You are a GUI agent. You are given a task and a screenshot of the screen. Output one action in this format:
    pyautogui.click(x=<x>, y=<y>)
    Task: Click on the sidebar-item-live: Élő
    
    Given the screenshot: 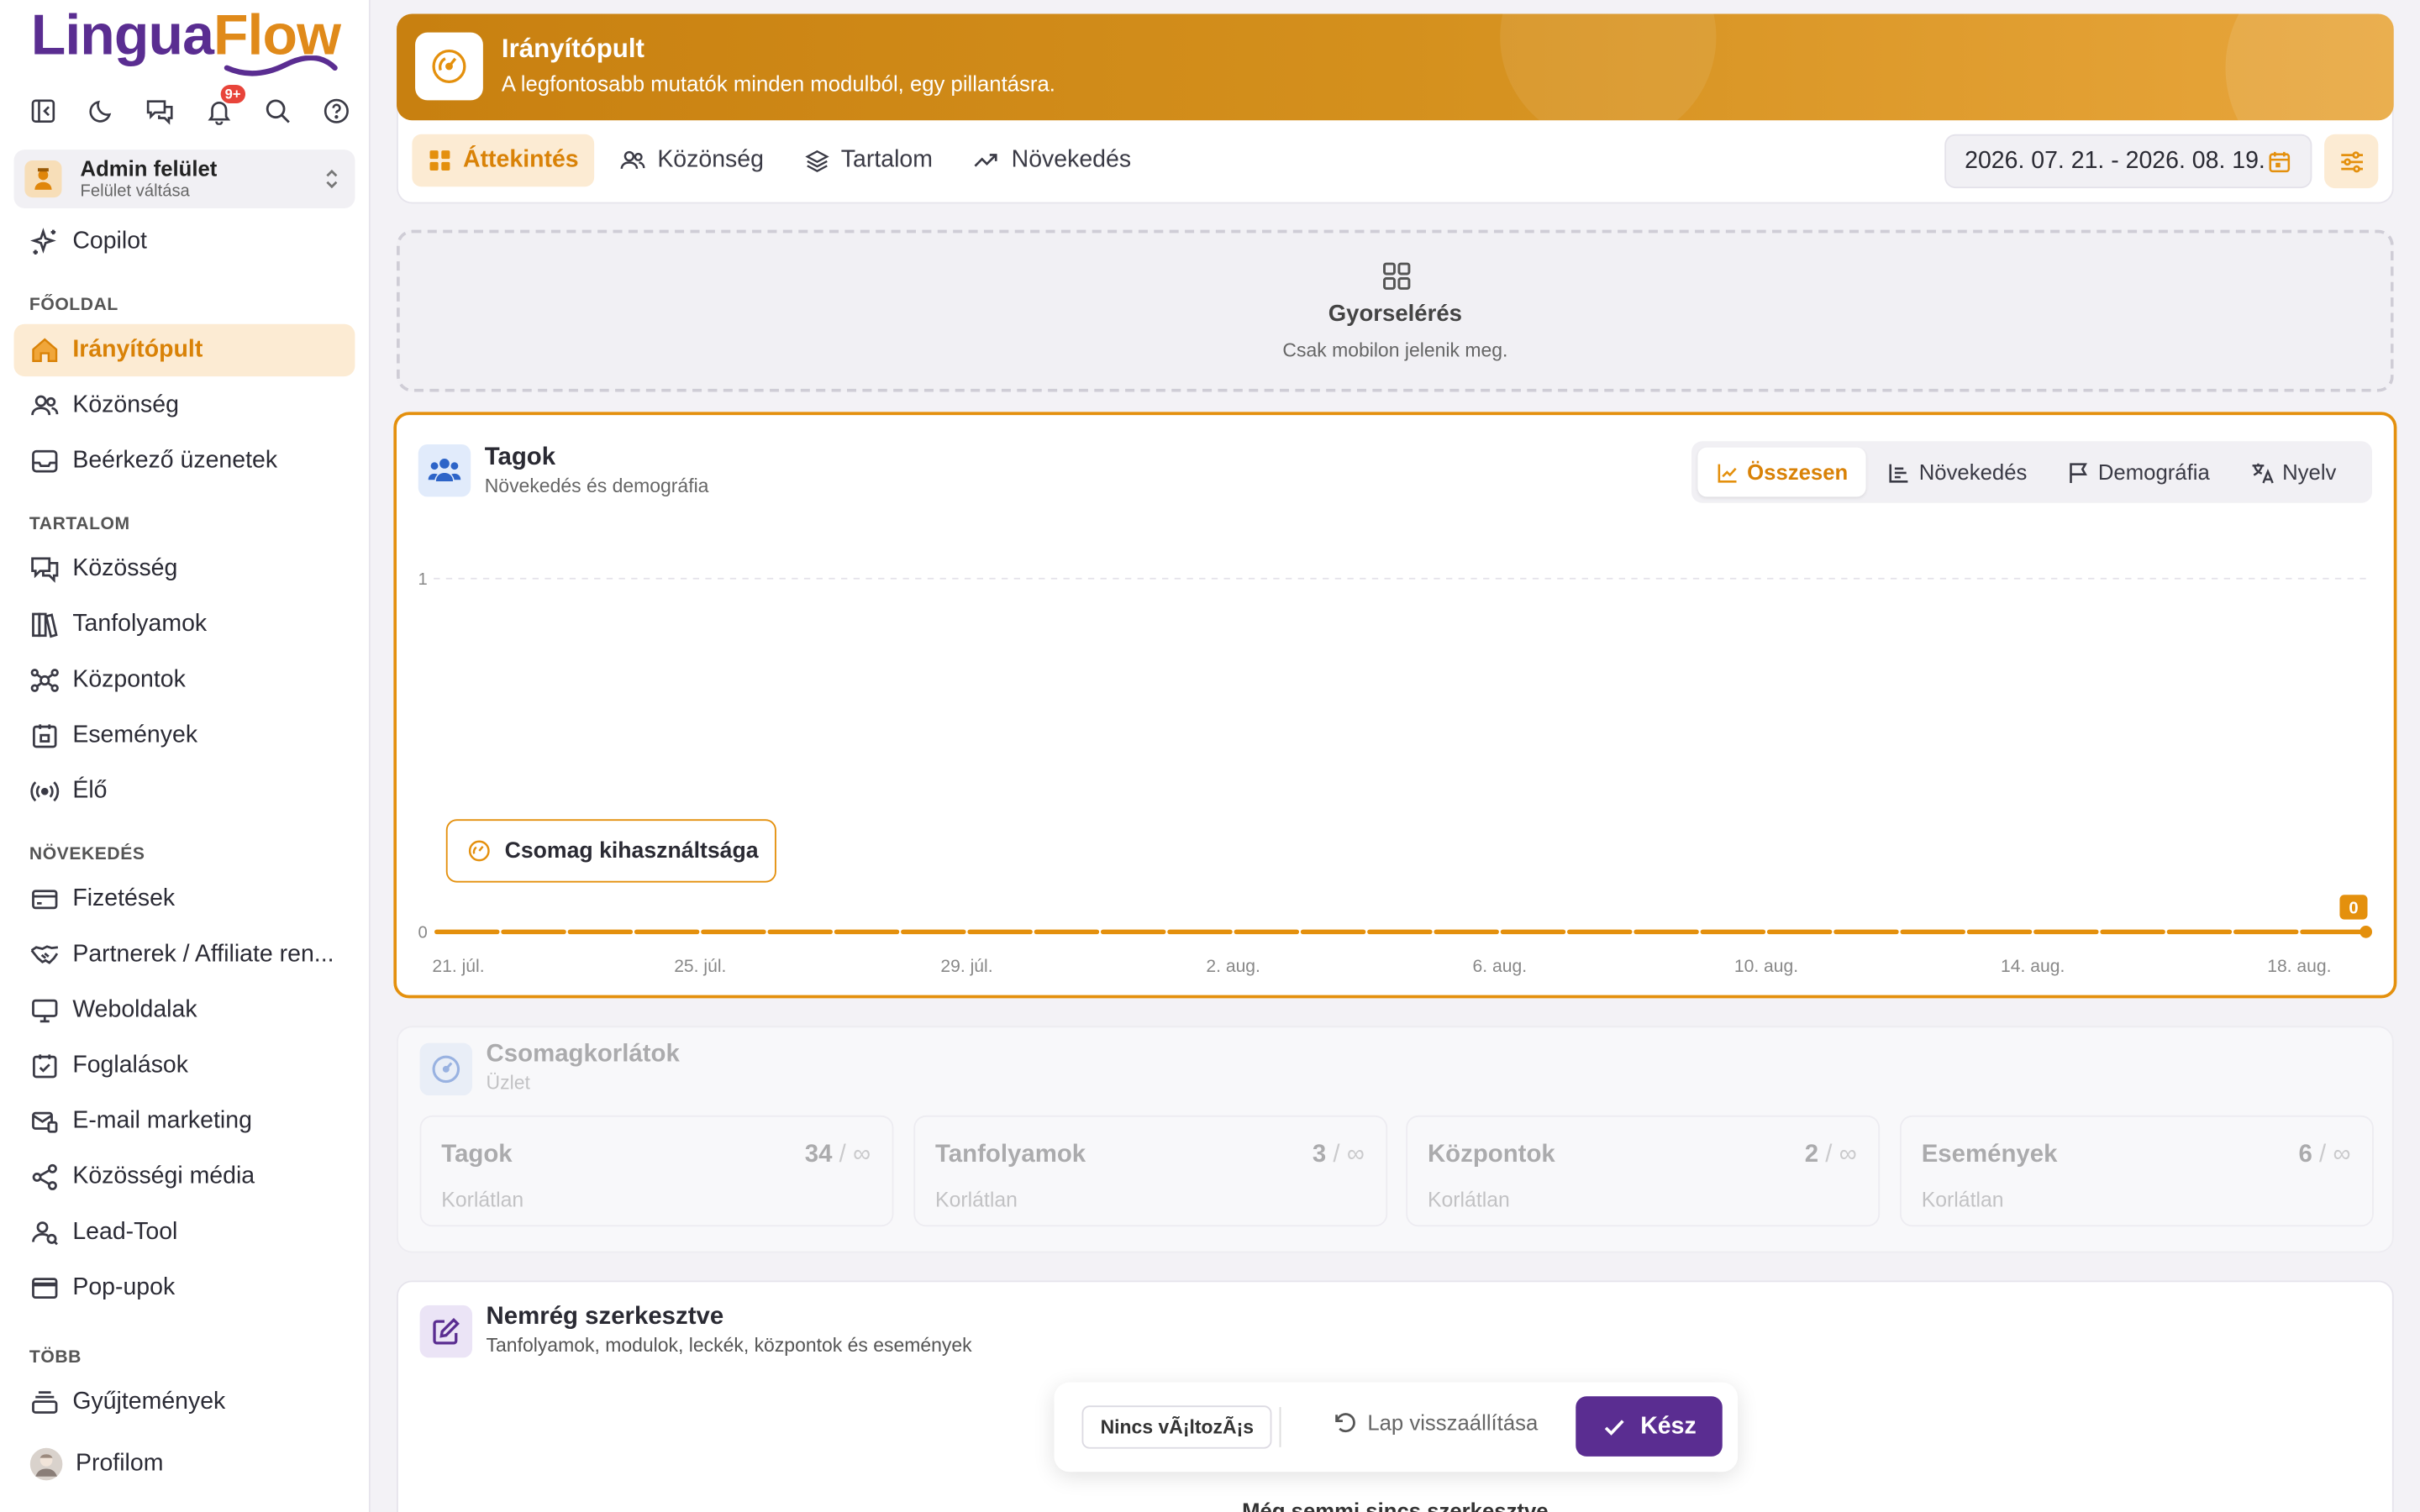 What is the action you would take?
    pyautogui.click(x=184, y=791)
    